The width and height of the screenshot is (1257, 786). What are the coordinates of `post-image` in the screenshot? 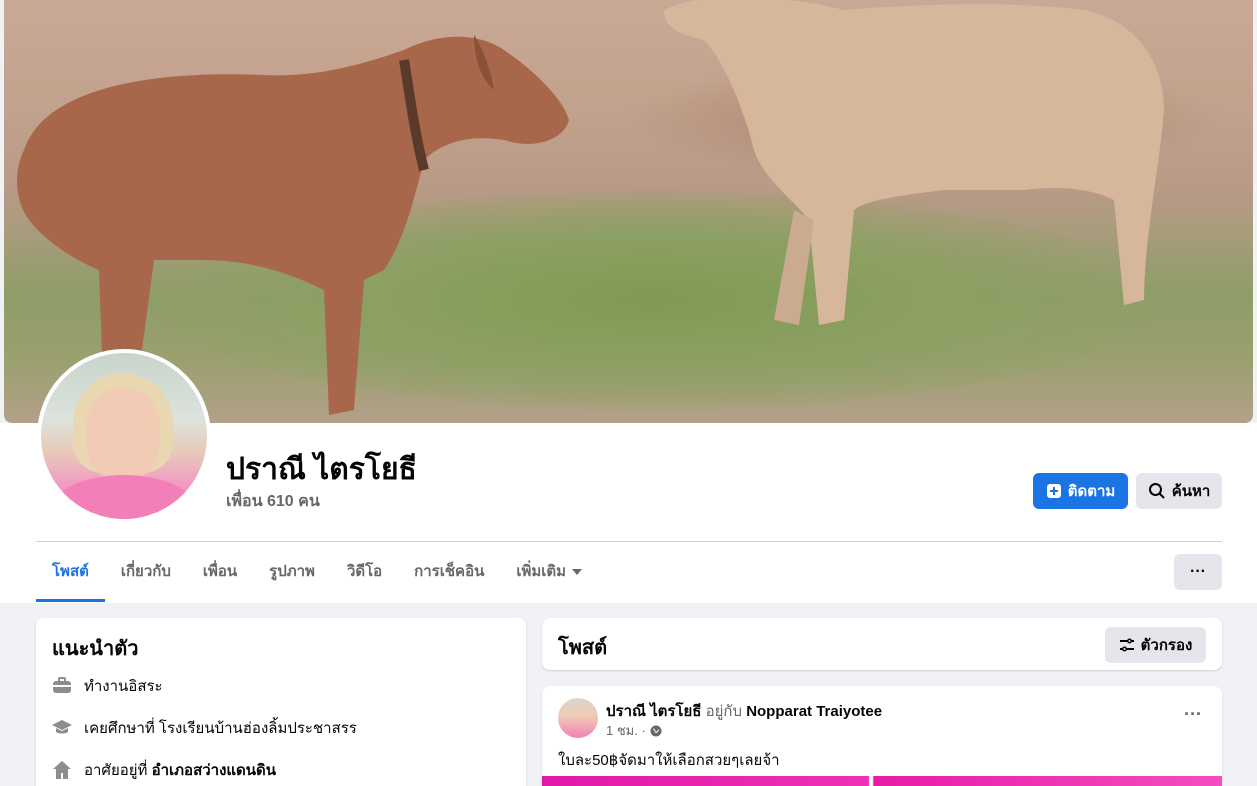 It's located at (882, 781).